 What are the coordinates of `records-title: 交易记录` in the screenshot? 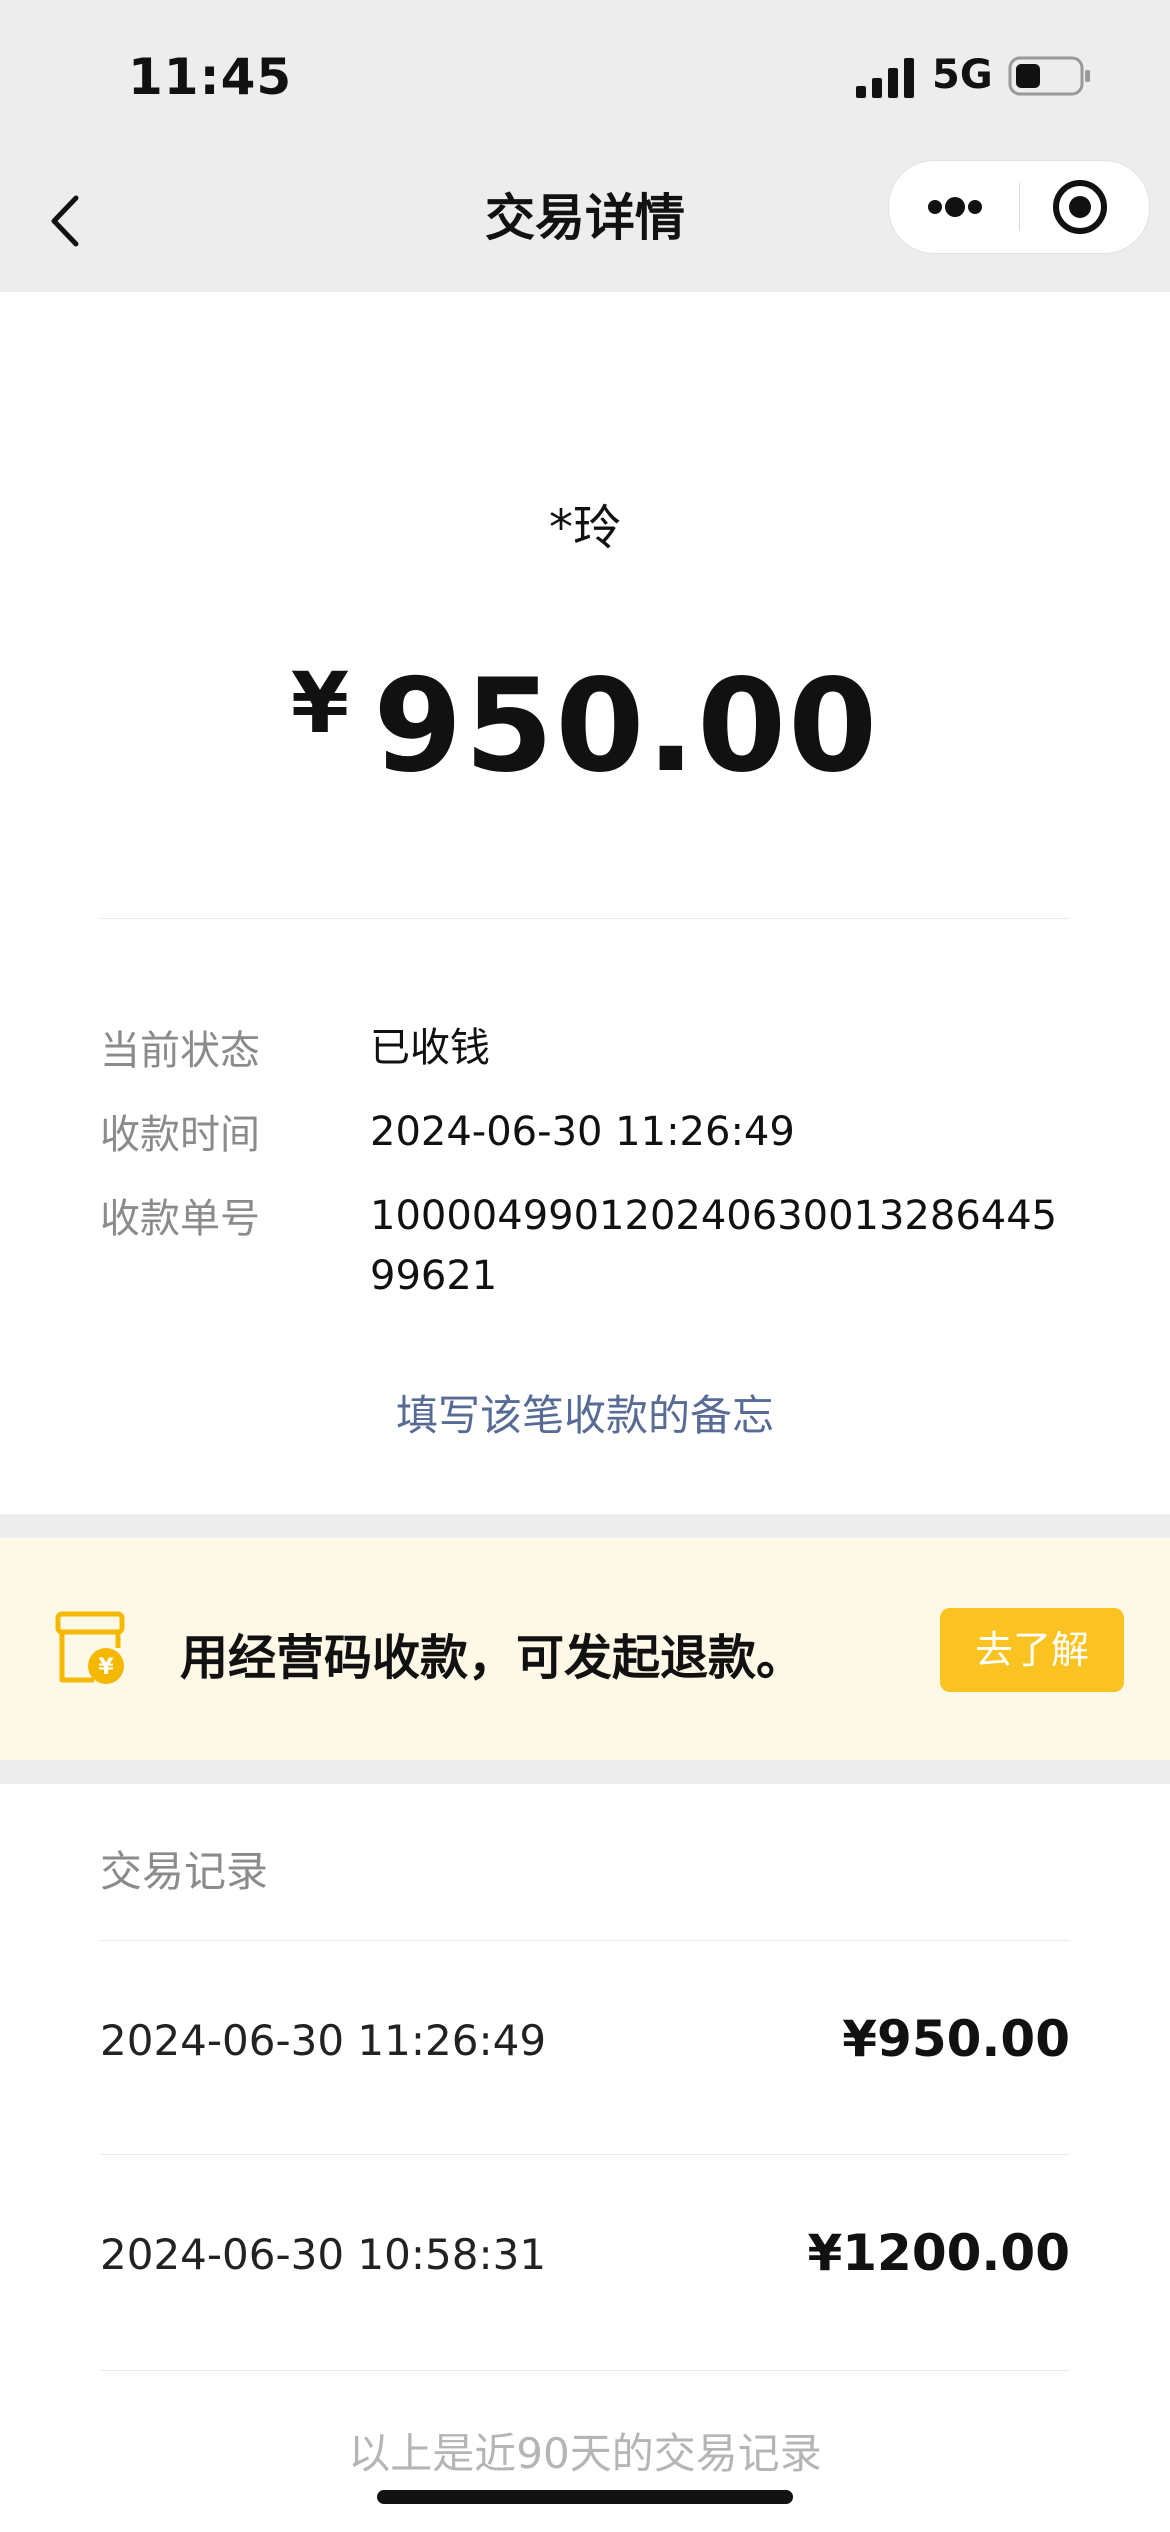 It's located at (184, 1871).